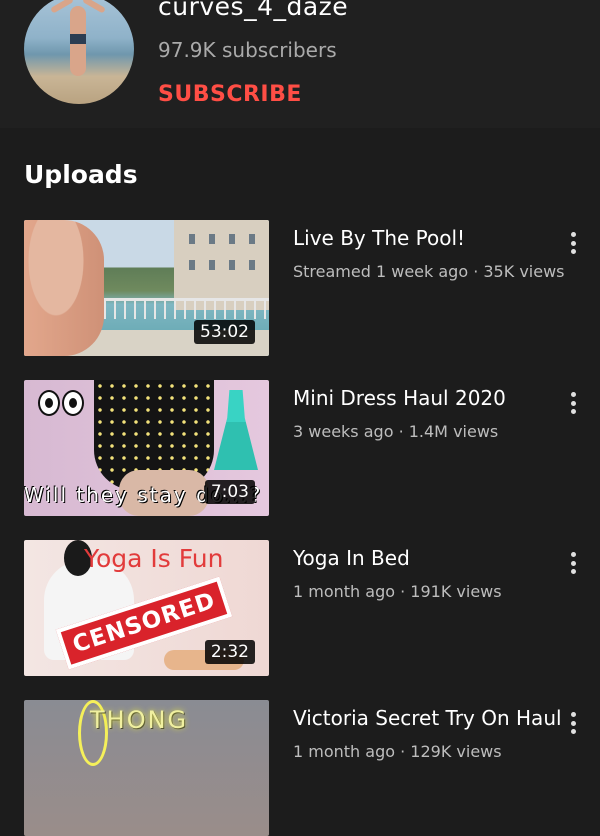 The width and height of the screenshot is (600, 836). What do you see at coordinates (230, 94) in the screenshot?
I see `subscribe-button: SUBSCRIBE` at bounding box center [230, 94].